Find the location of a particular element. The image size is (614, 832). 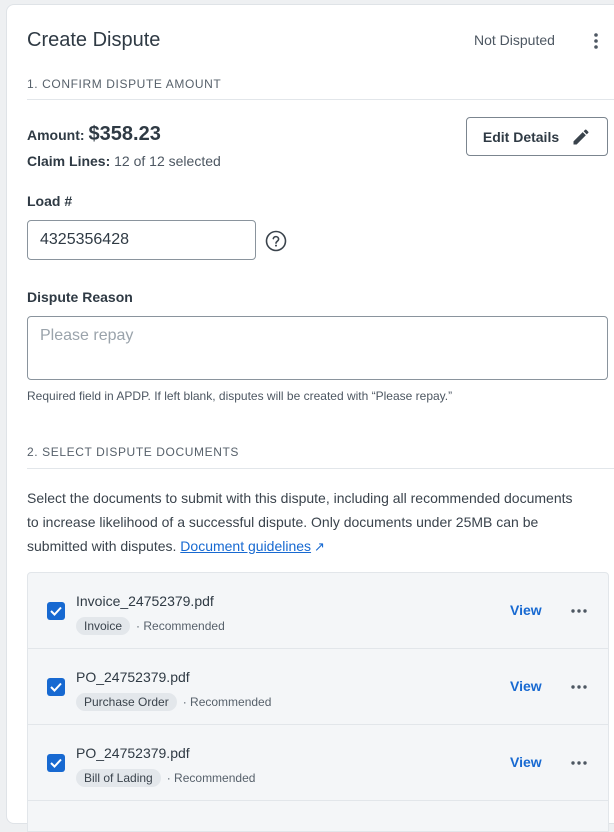

document-guidelines-link: Document guidelines is located at coordinates (245, 546).